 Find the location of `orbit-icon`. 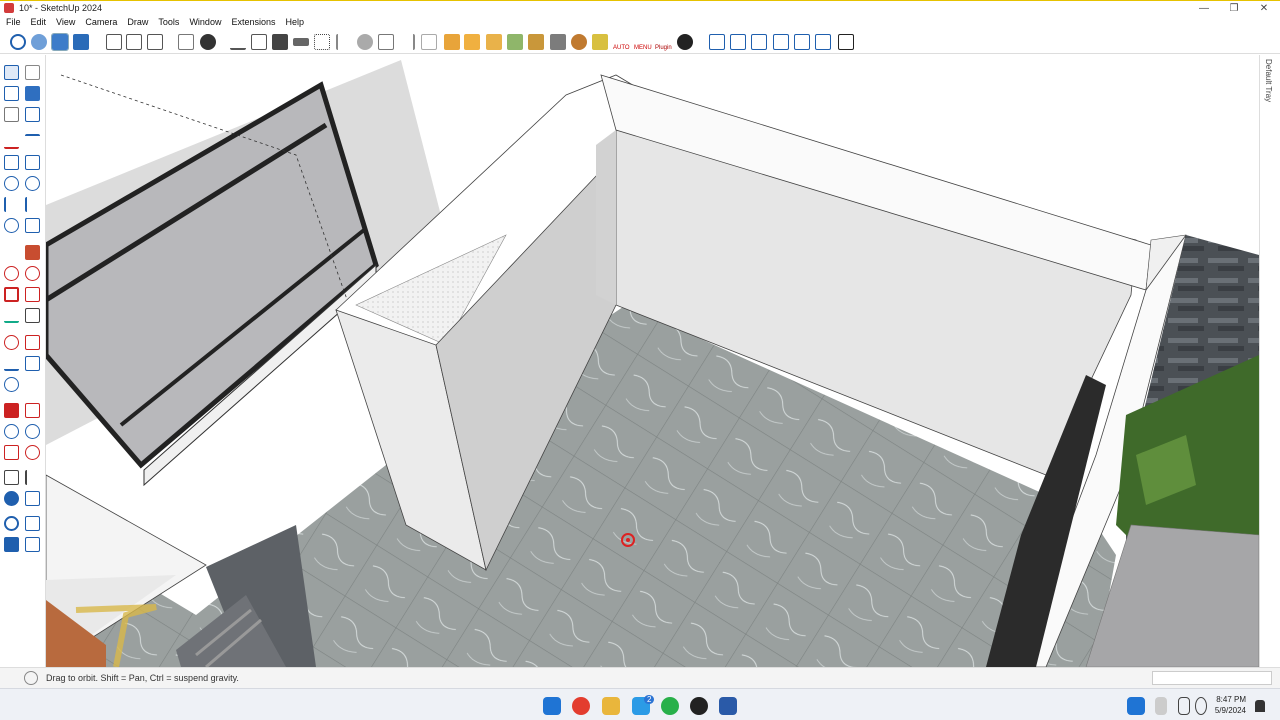

orbit-icon is located at coordinates (18, 42).